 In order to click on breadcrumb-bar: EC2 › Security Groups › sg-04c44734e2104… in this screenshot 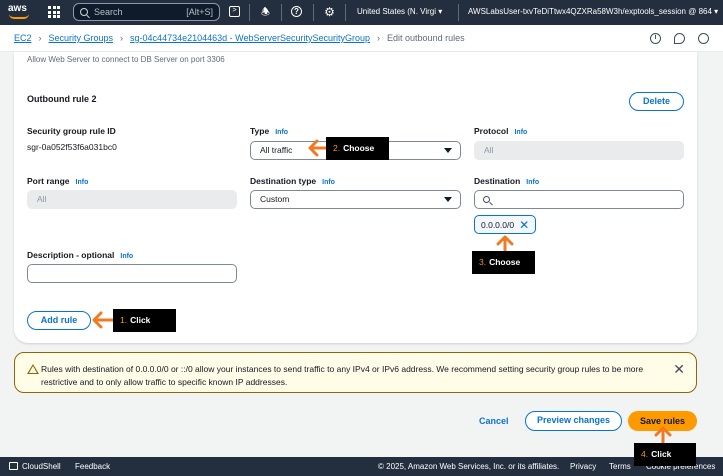, I will do `click(361, 38)`.